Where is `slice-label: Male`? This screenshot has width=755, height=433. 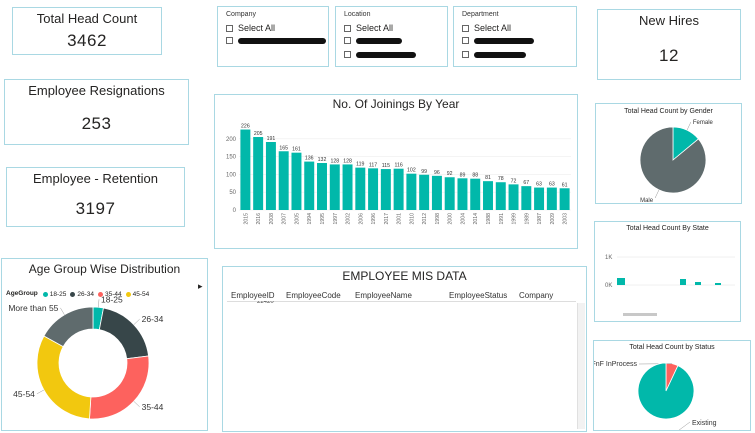 slice-label: Male is located at coordinates (647, 200).